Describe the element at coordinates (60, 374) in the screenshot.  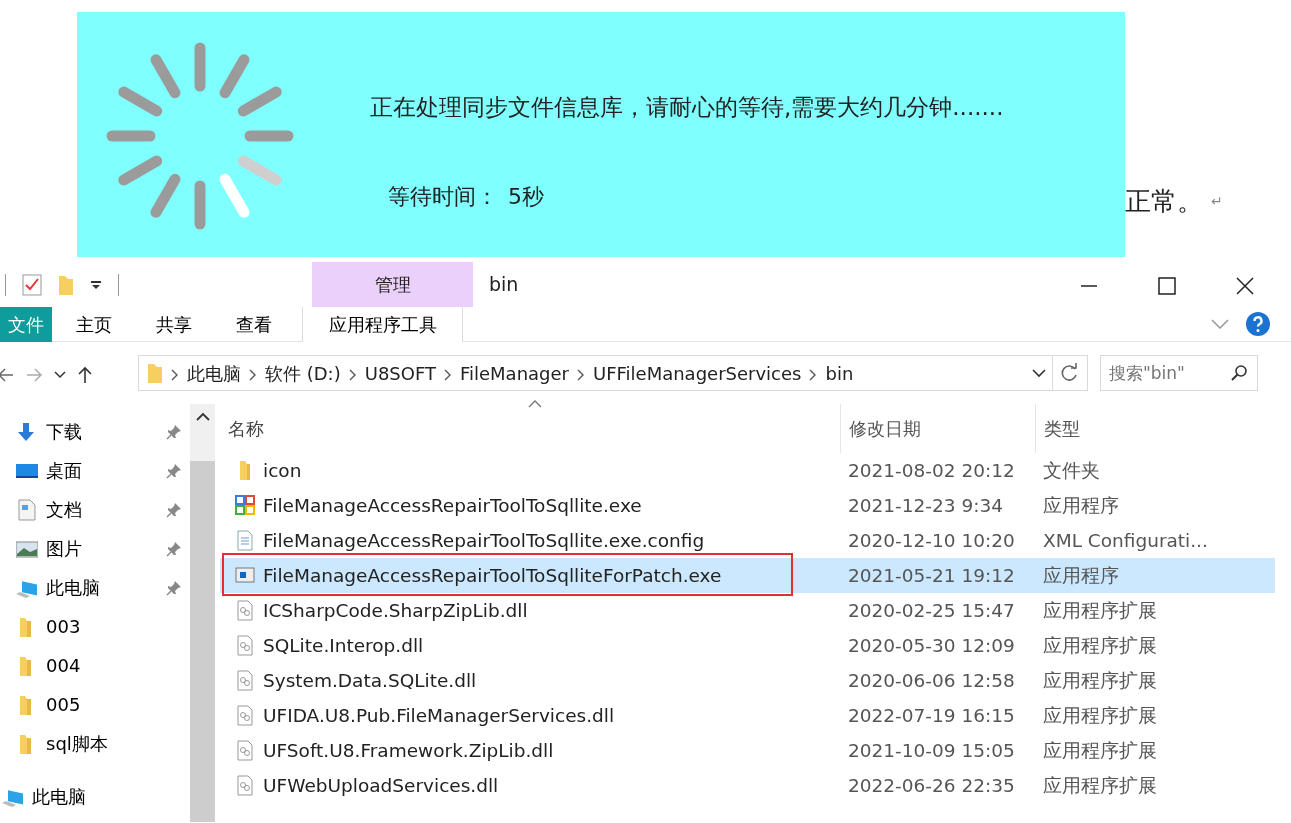
I see `chevron-down-icon` at that location.